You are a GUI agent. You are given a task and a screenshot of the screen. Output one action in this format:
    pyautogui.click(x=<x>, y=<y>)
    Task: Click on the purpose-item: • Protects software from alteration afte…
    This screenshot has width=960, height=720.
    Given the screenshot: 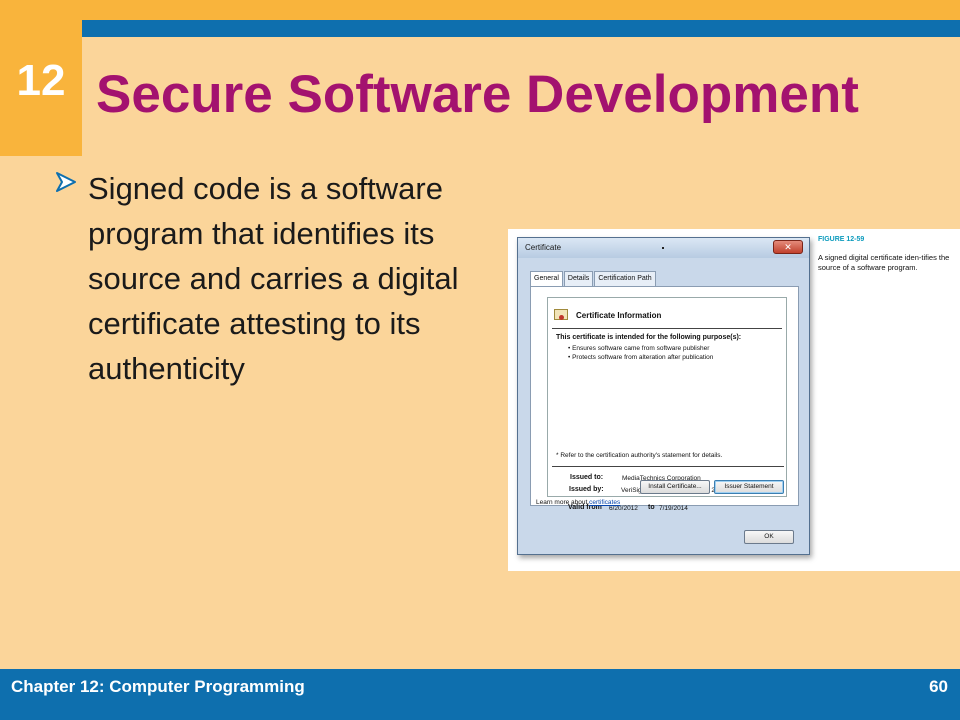 What is the action you would take?
    pyautogui.click(x=641, y=357)
    